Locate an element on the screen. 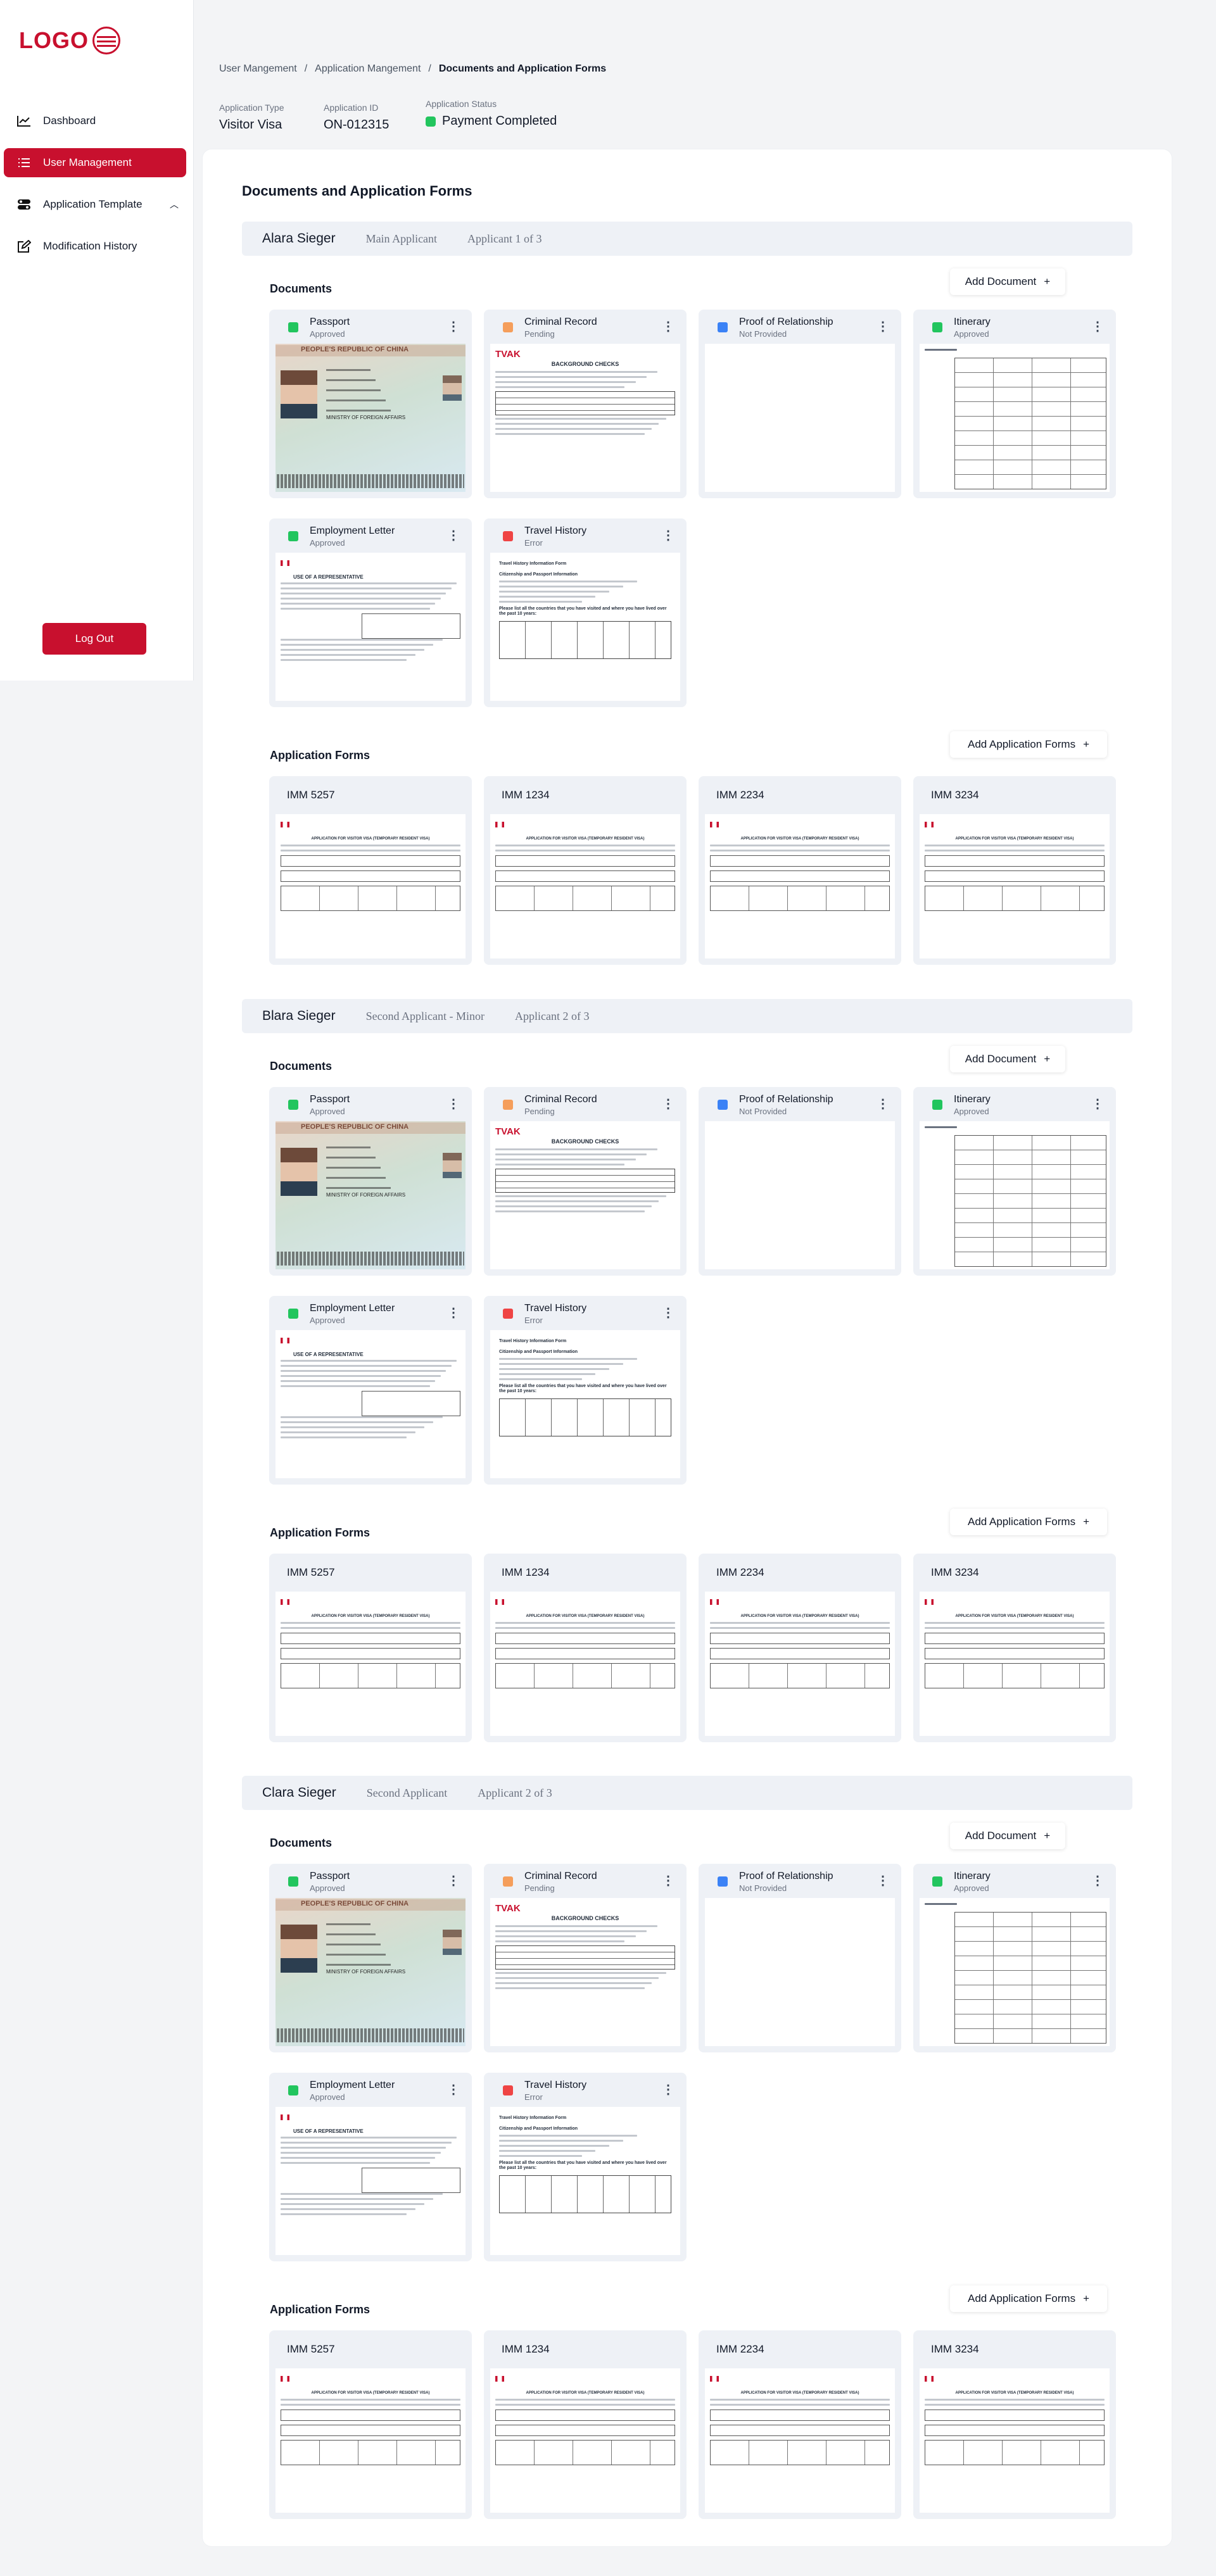  breadcrumb-application-management: Application Mangement is located at coordinates (368, 69).